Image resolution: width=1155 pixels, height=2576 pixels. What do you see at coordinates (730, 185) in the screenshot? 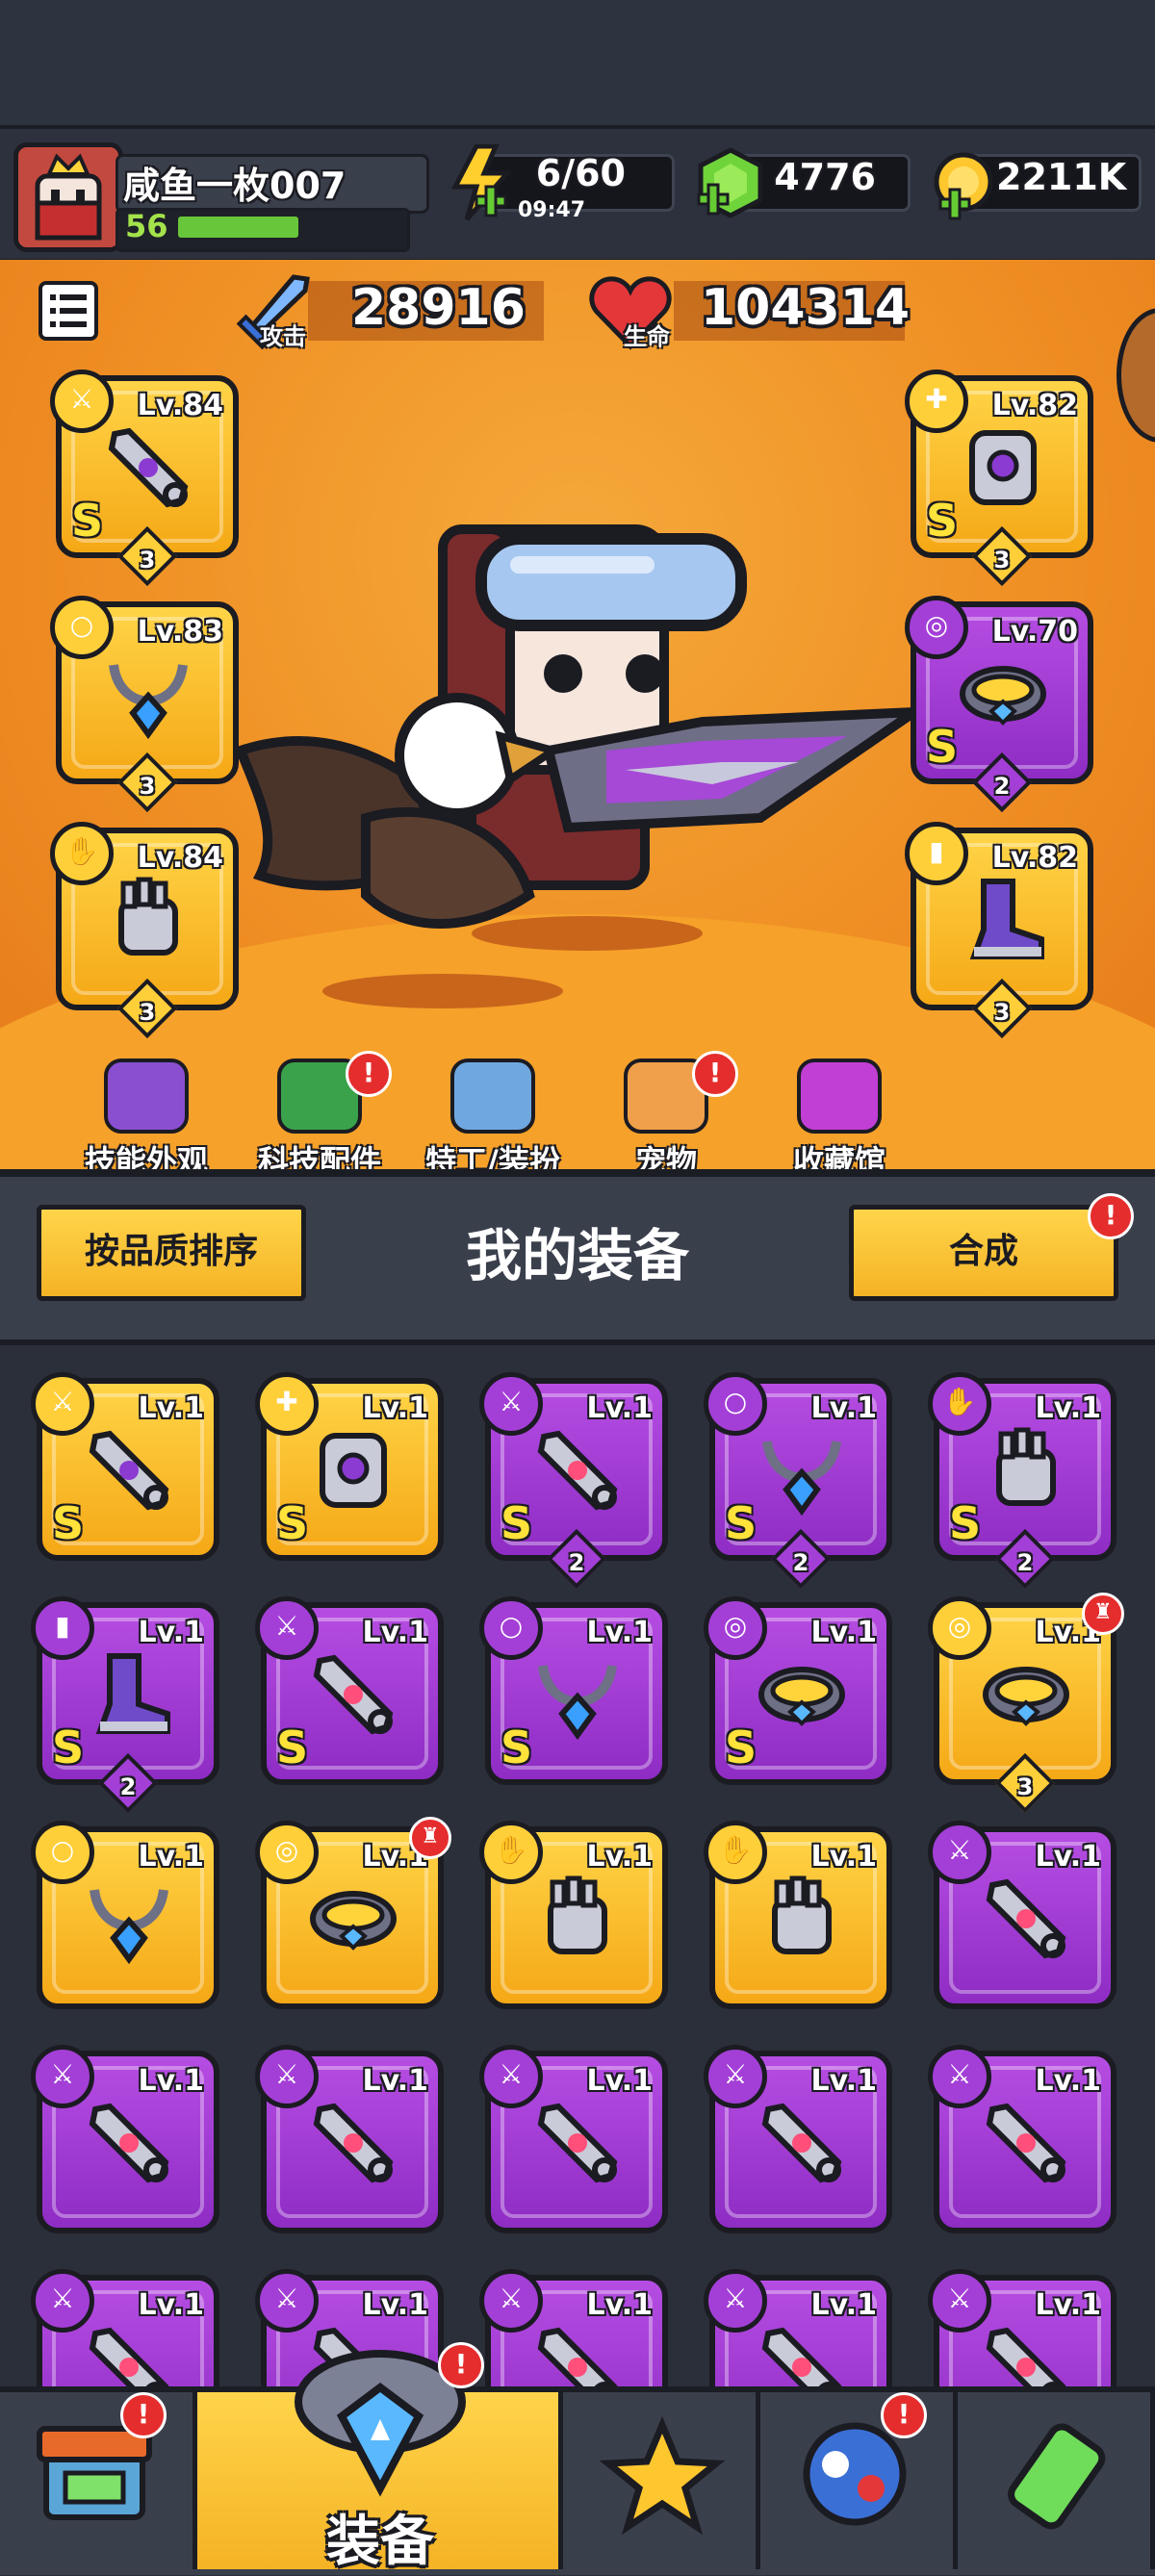
I see `gem-icon` at bounding box center [730, 185].